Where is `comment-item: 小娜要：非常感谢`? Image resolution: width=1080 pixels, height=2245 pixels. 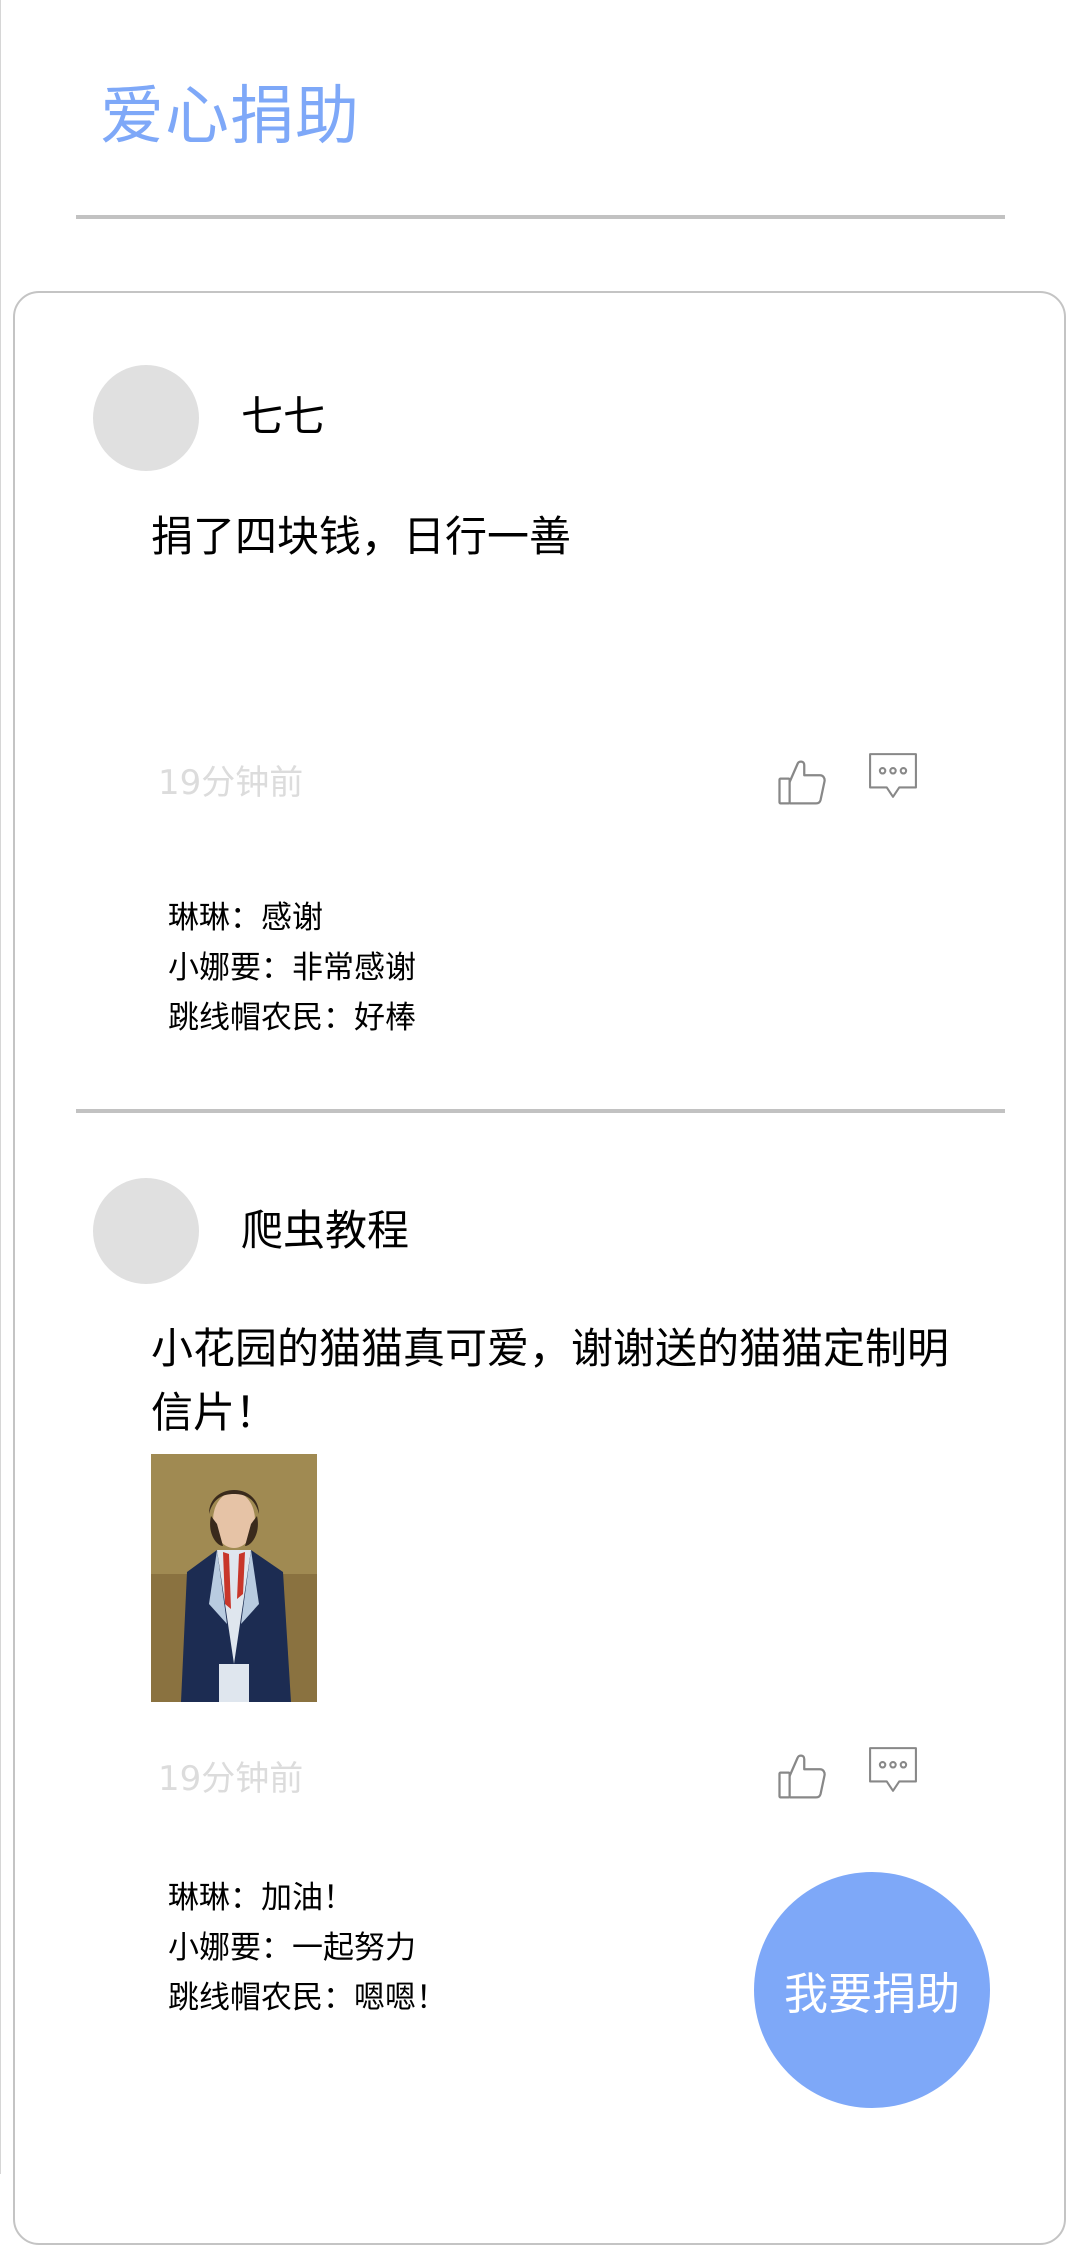
comment-item: 小娜要：非常感谢 is located at coordinates (292, 968).